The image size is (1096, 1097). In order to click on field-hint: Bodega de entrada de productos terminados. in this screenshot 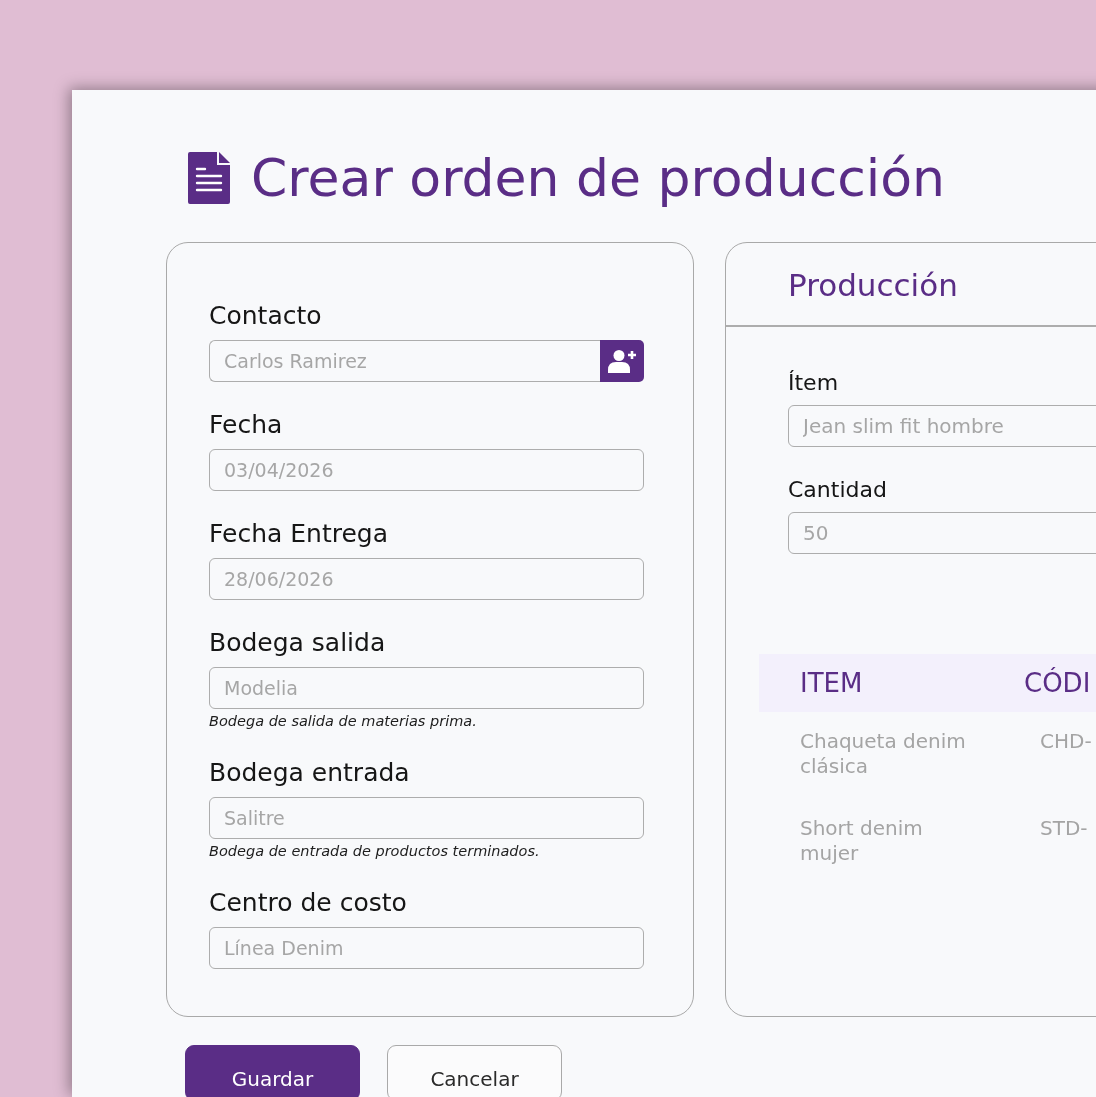, I will do `click(375, 851)`.